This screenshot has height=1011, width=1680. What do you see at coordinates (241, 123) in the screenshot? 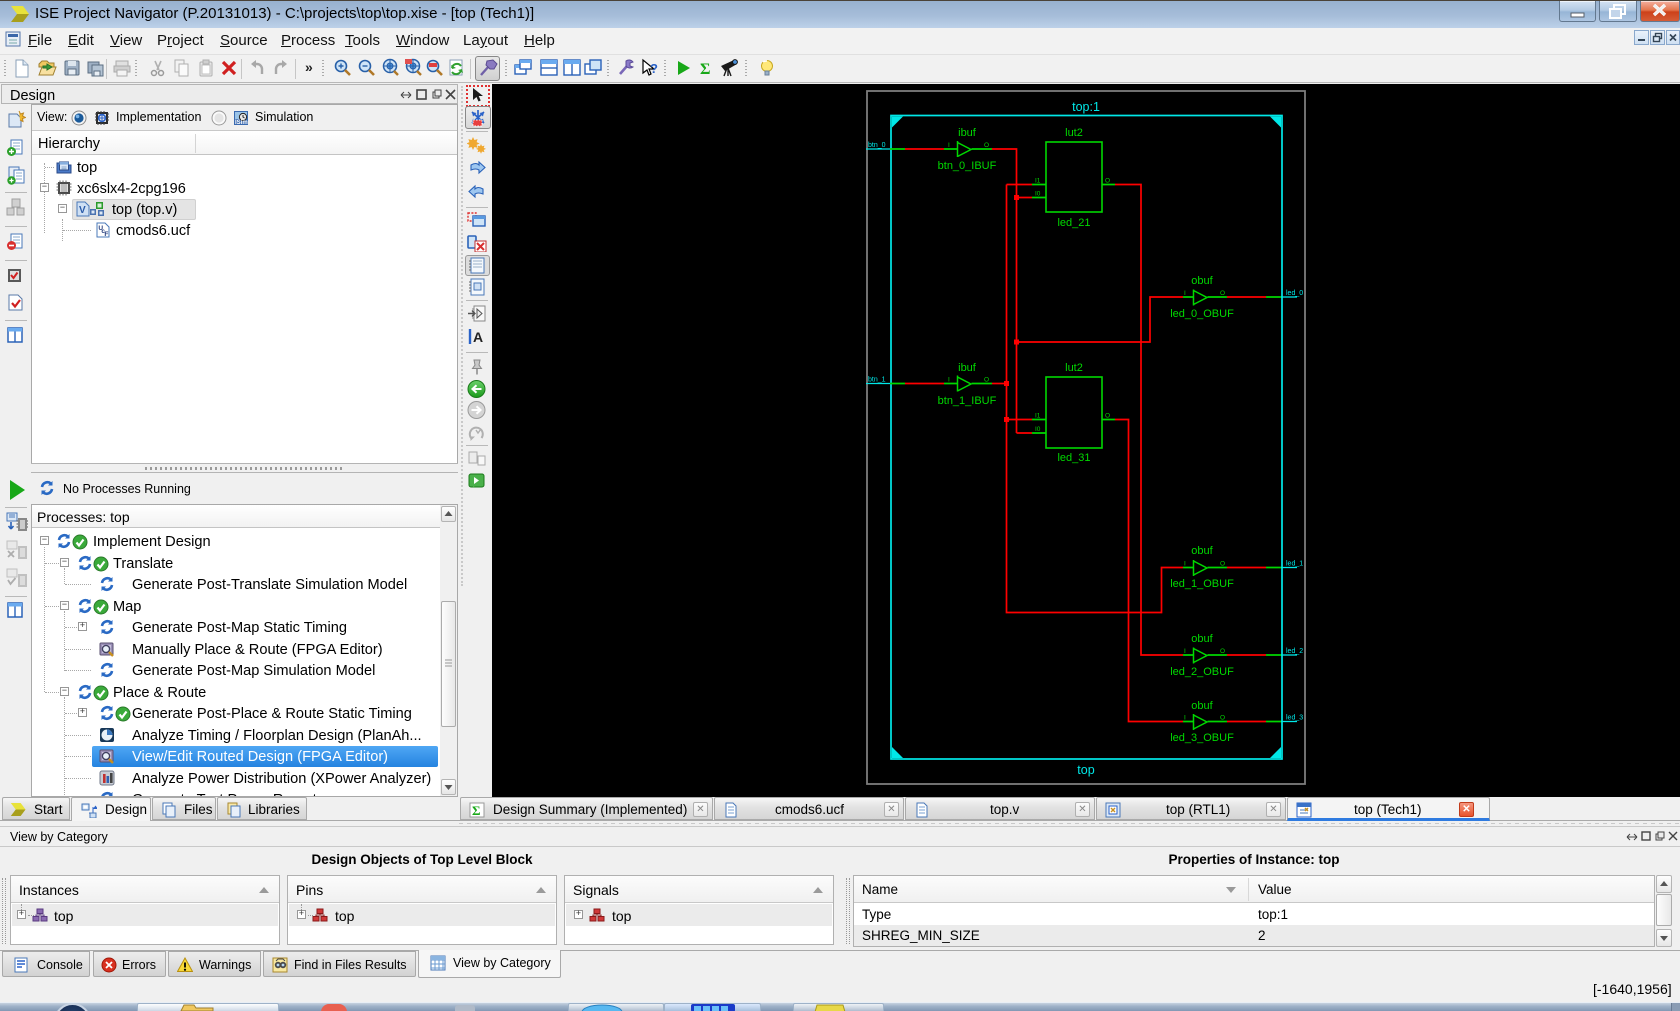
I see `svg-text: ISim` at bounding box center [241, 123].